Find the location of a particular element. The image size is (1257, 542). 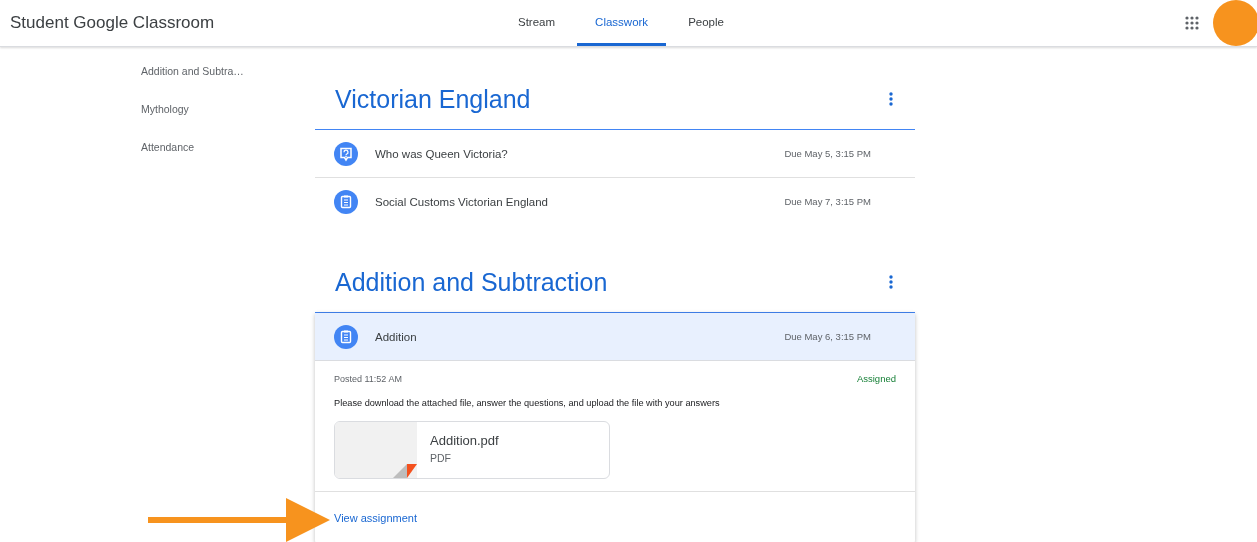

topic-link: Mythology is located at coordinates (228, 109).